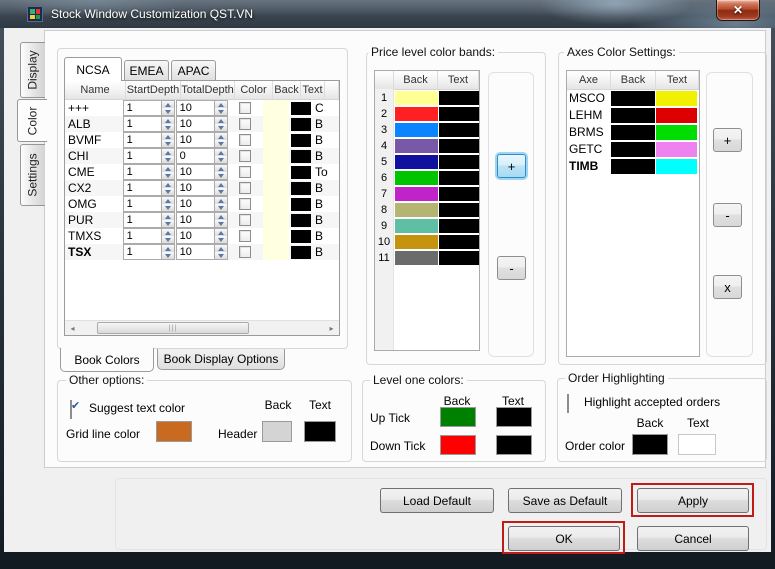 The width and height of the screenshot is (775, 569). What do you see at coordinates (514, 417) in the screenshot?
I see `up-tick-text-swatch` at bounding box center [514, 417].